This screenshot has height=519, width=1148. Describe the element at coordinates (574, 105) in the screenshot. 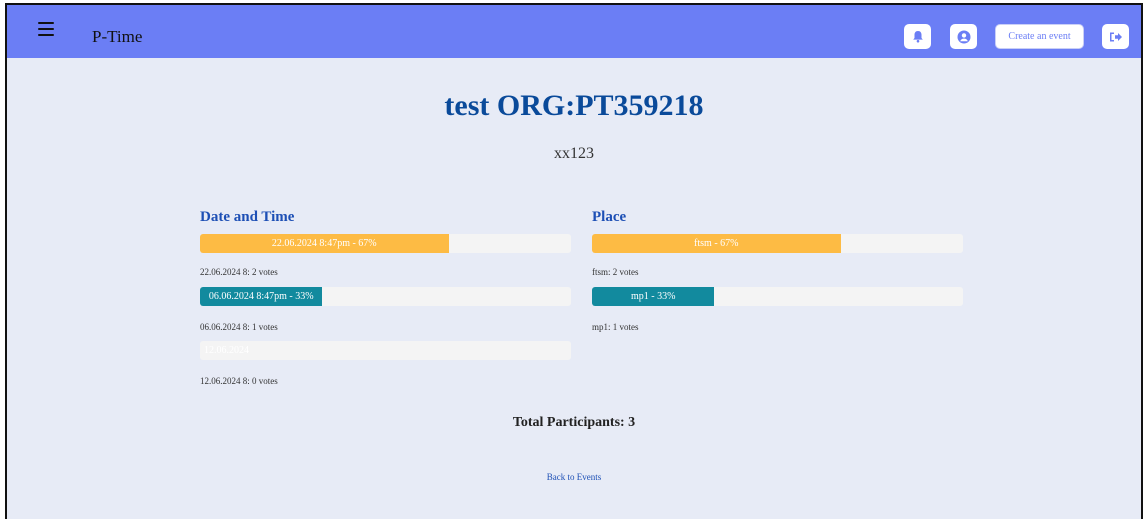

I see `page-title: test ORG:PT359218` at that location.